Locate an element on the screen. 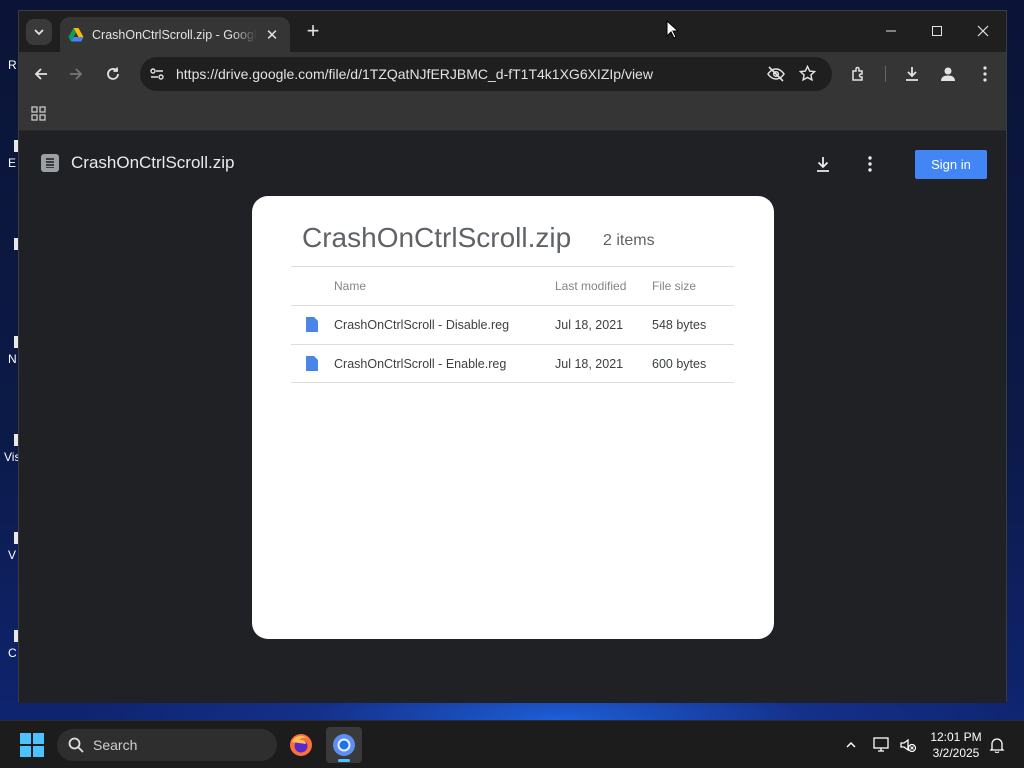 The image size is (1024, 768). tab-search-button is located at coordinates (39, 32).